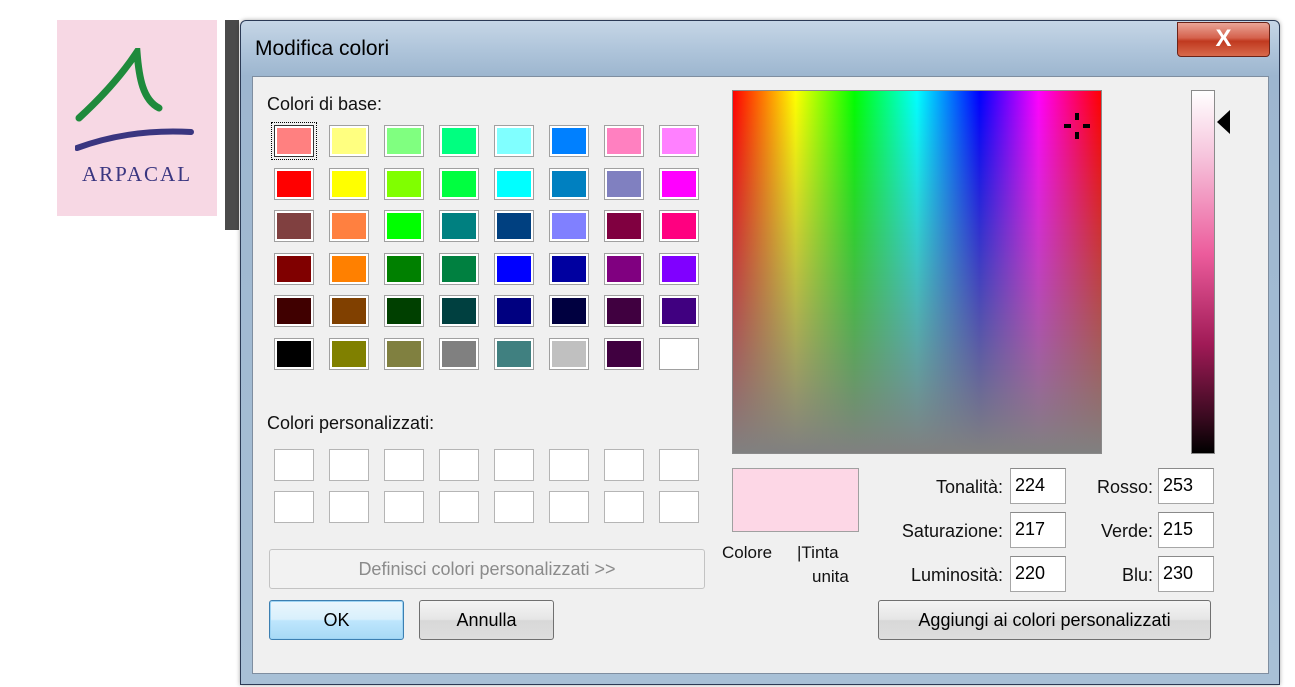 The height and width of the screenshot is (687, 1295). I want to click on blue-input: 230, so click(1186, 574).